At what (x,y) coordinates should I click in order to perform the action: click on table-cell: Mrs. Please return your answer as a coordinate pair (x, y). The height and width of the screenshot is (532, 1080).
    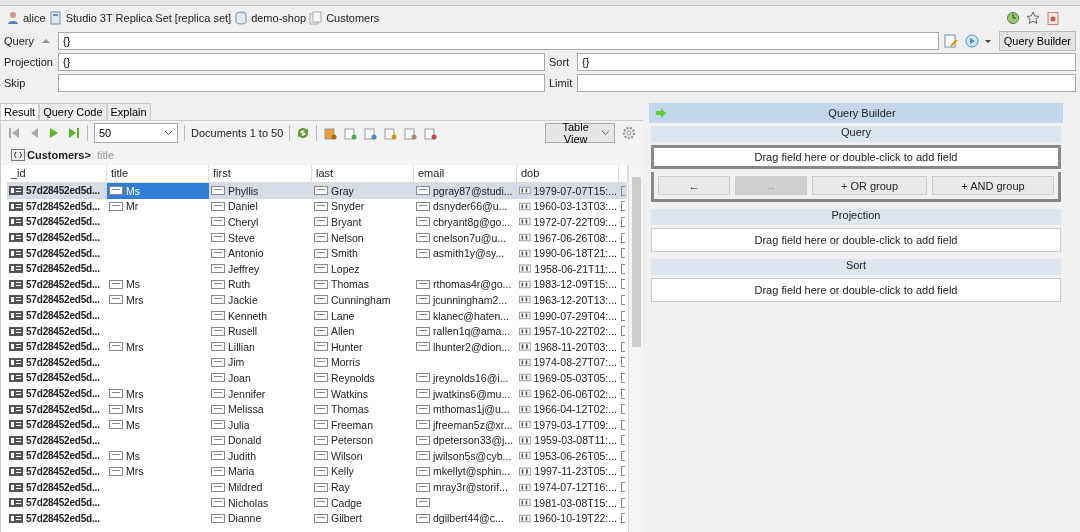
    Looking at the image, I should click on (135, 346).